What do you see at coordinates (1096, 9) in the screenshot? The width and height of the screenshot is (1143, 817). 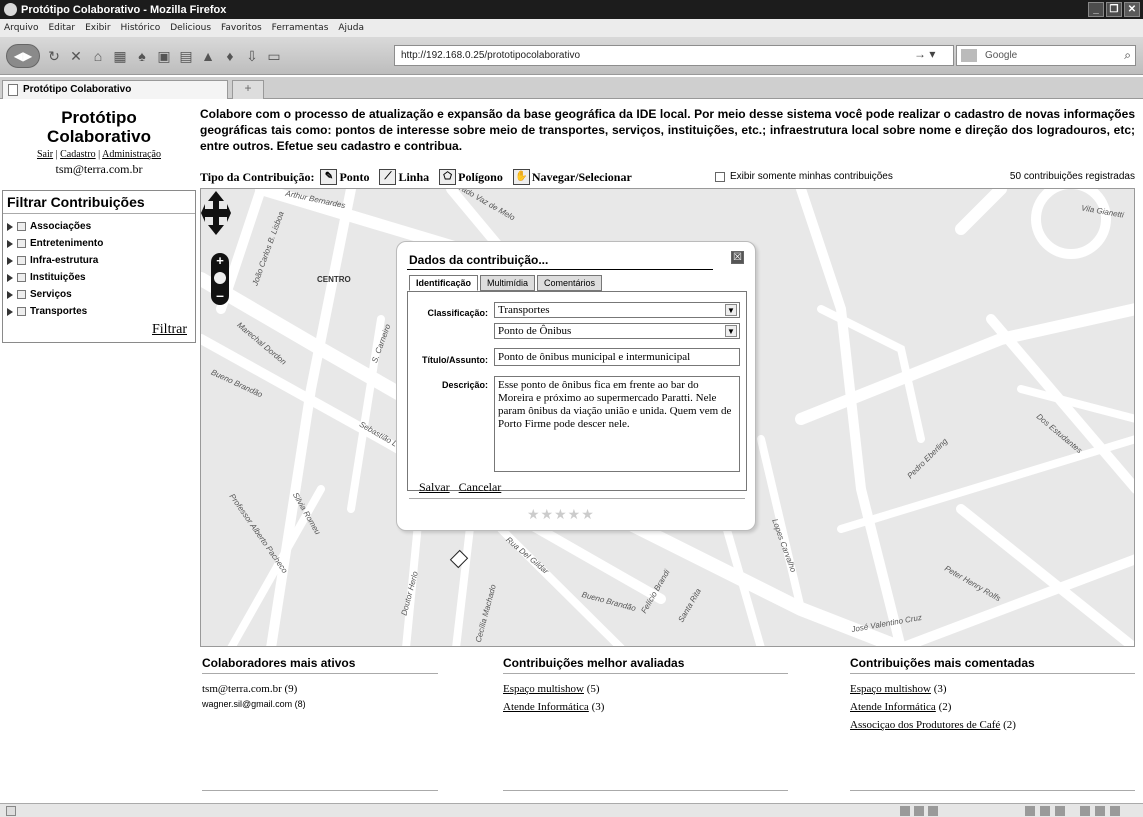 I see `minimize-button: _` at bounding box center [1096, 9].